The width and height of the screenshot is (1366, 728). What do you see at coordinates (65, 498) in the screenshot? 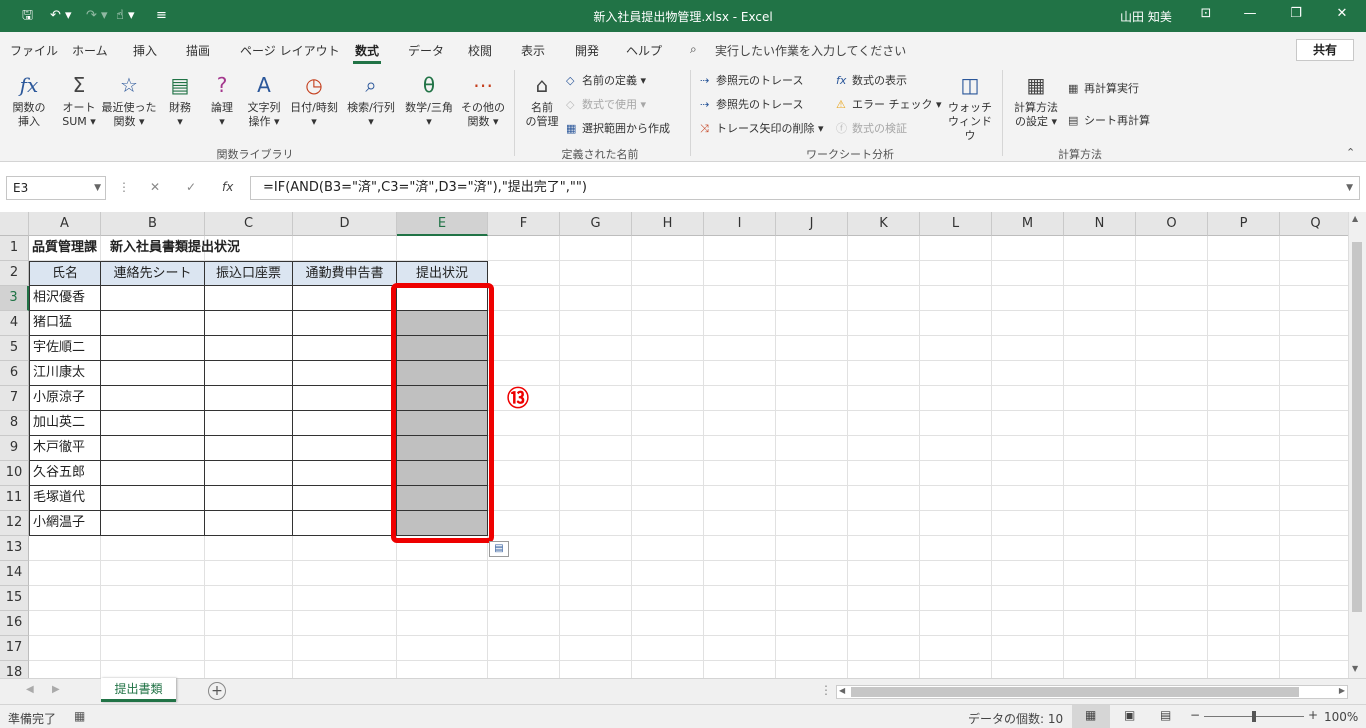
I see `employee-name-cell: 毛塚道代` at bounding box center [65, 498].